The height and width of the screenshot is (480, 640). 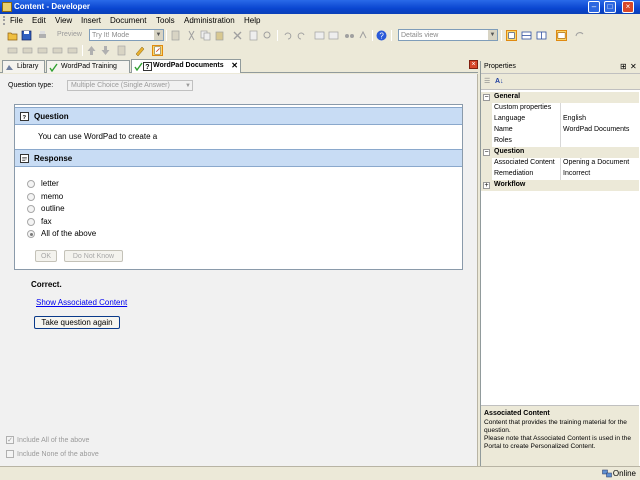 What do you see at coordinates (560, 152) in the screenshot?
I see `category-question: − Question` at bounding box center [560, 152].